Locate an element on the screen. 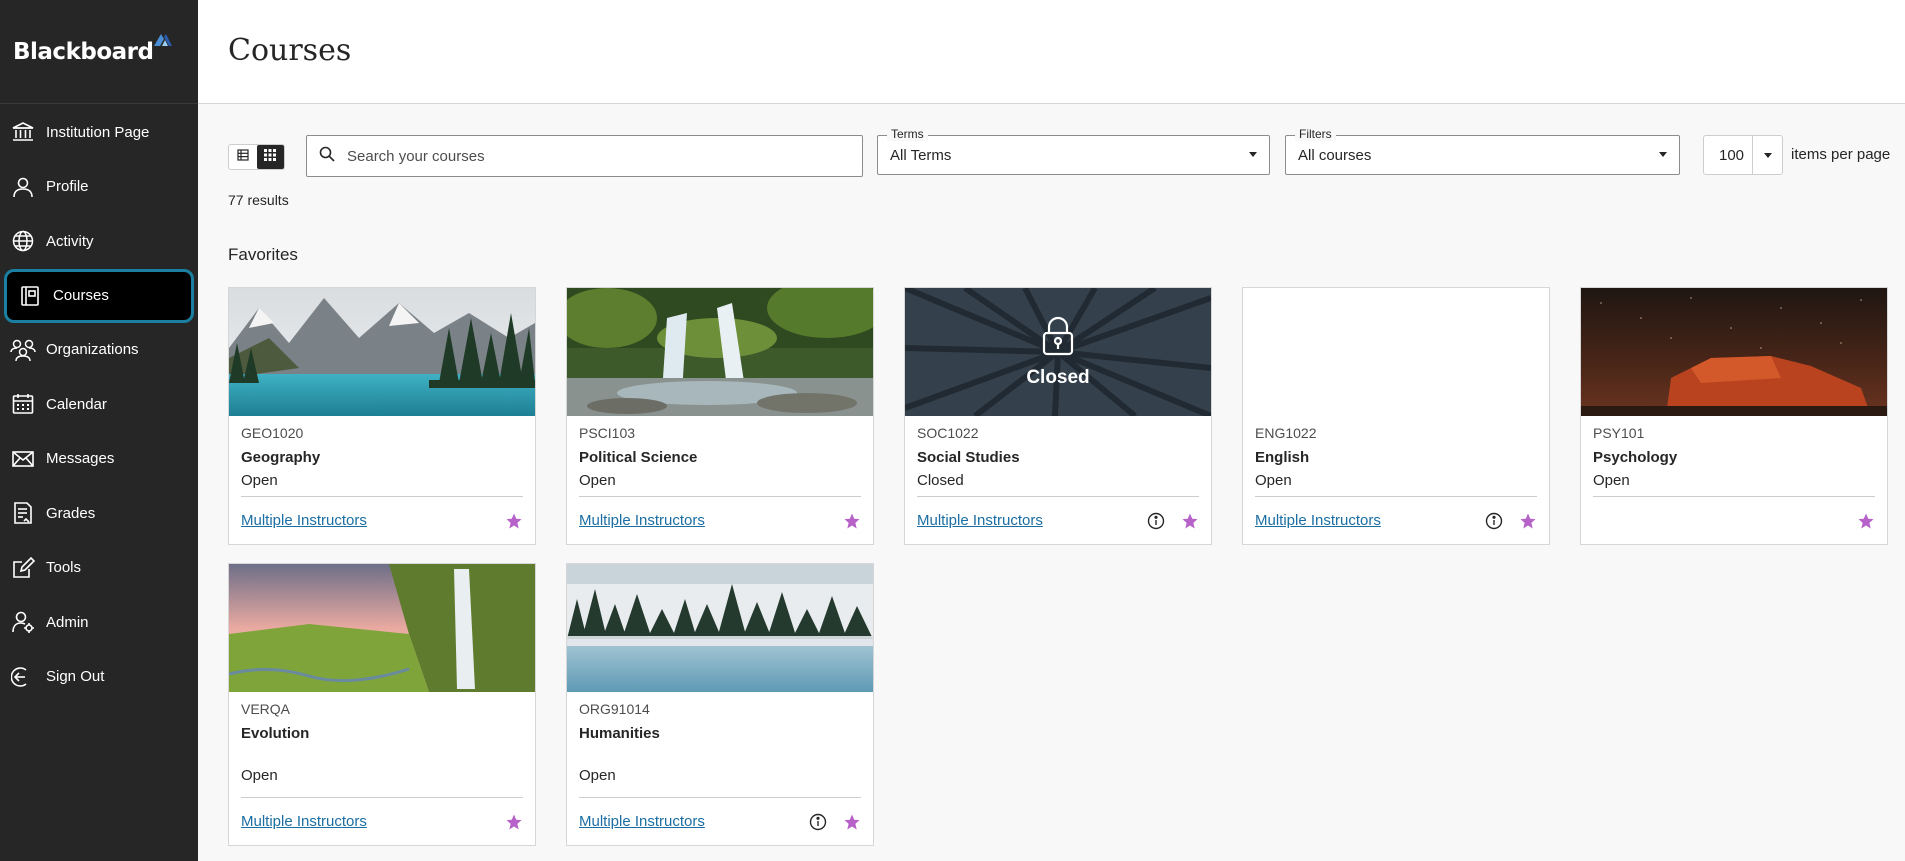  tools-icon is located at coordinates (23, 568).